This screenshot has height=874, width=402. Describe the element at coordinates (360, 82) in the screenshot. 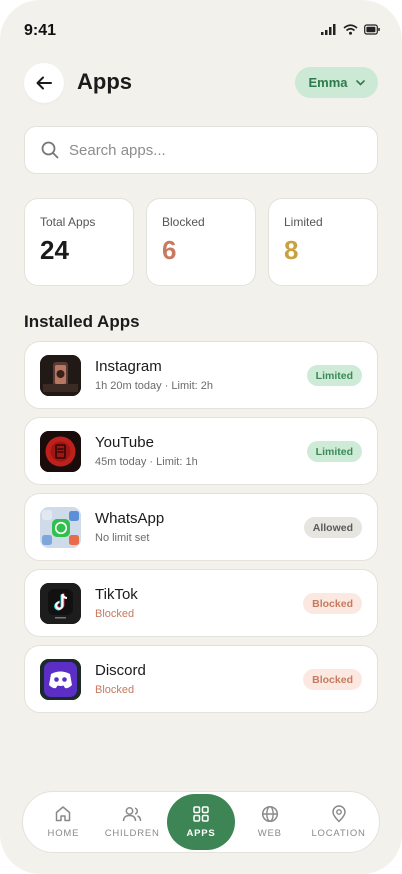

I see `chevron-down-icon` at that location.